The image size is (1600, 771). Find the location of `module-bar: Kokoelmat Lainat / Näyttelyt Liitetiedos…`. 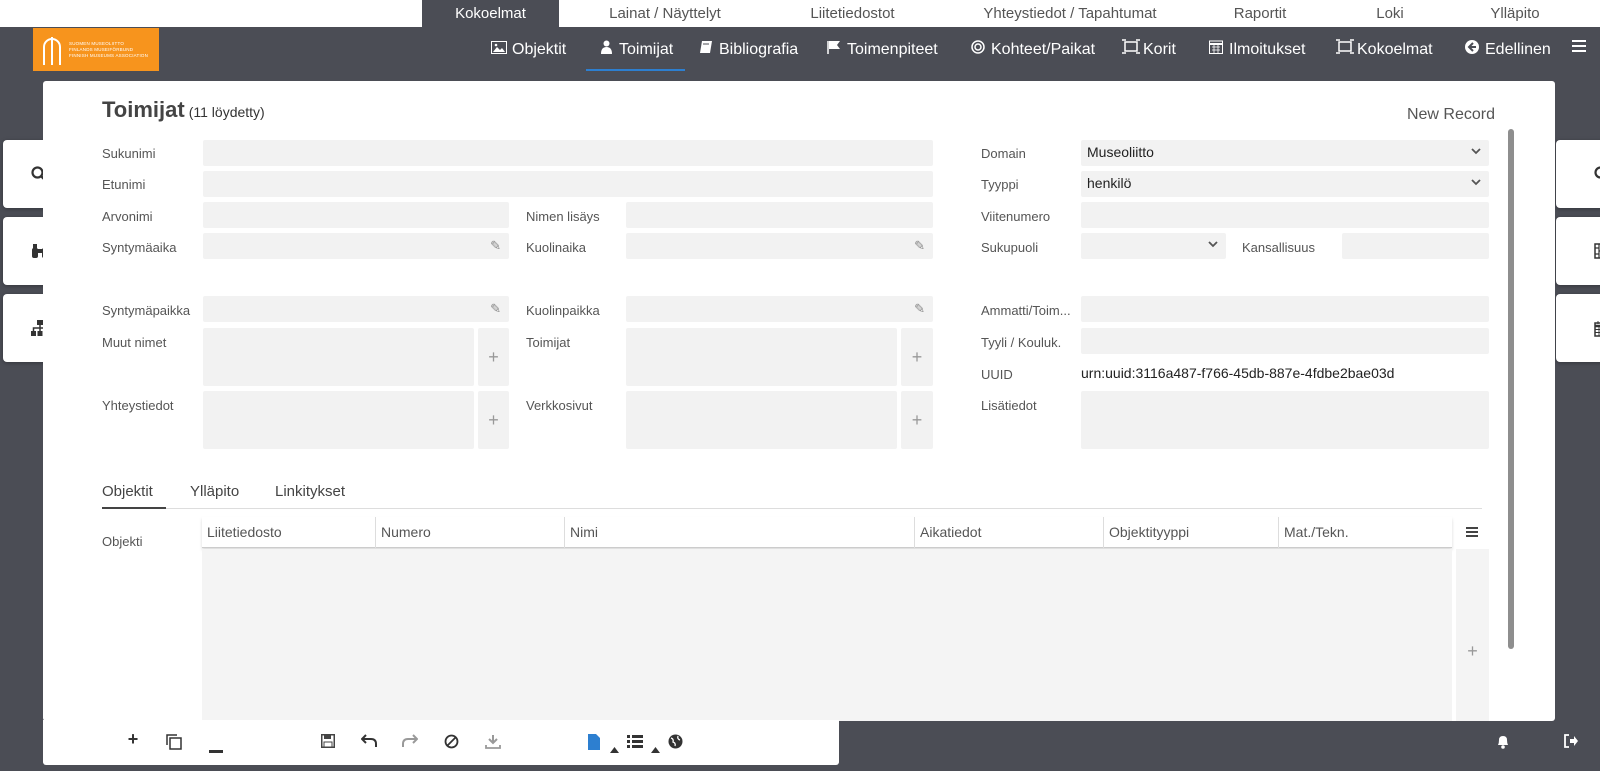

module-bar: Kokoelmat Lainat / Näyttelyt Liitetiedos… is located at coordinates (800, 13).